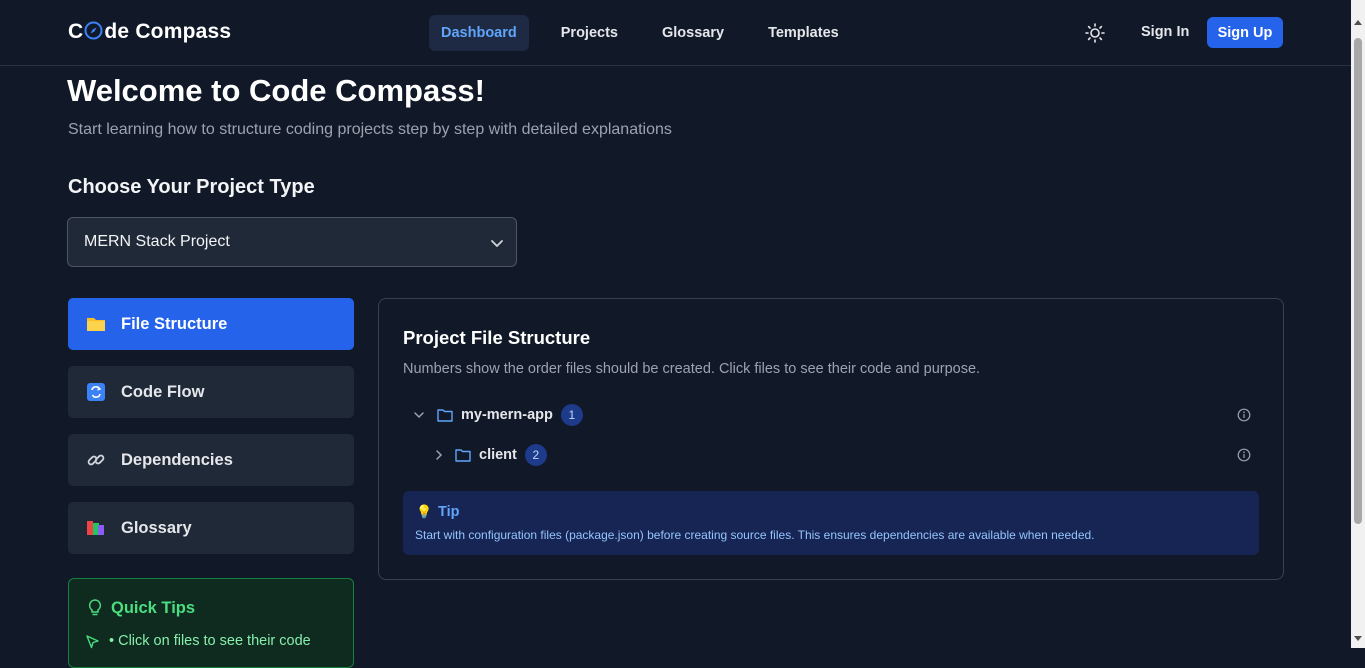 Image resolution: width=1365 pixels, height=668 pixels. What do you see at coordinates (803, 33) in the screenshot?
I see `nav-templates: Templates` at bounding box center [803, 33].